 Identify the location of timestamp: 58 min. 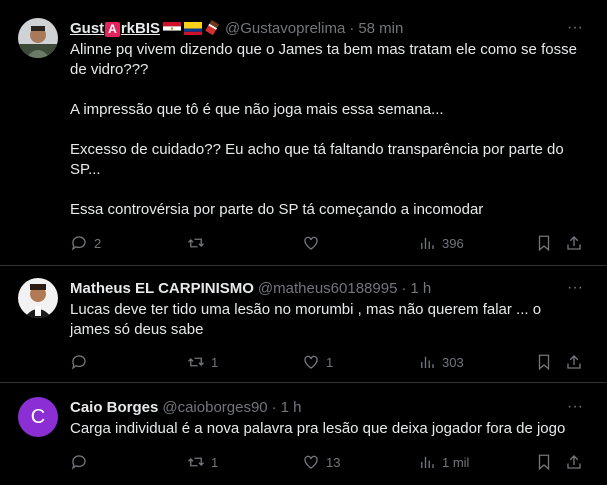
(380, 28).